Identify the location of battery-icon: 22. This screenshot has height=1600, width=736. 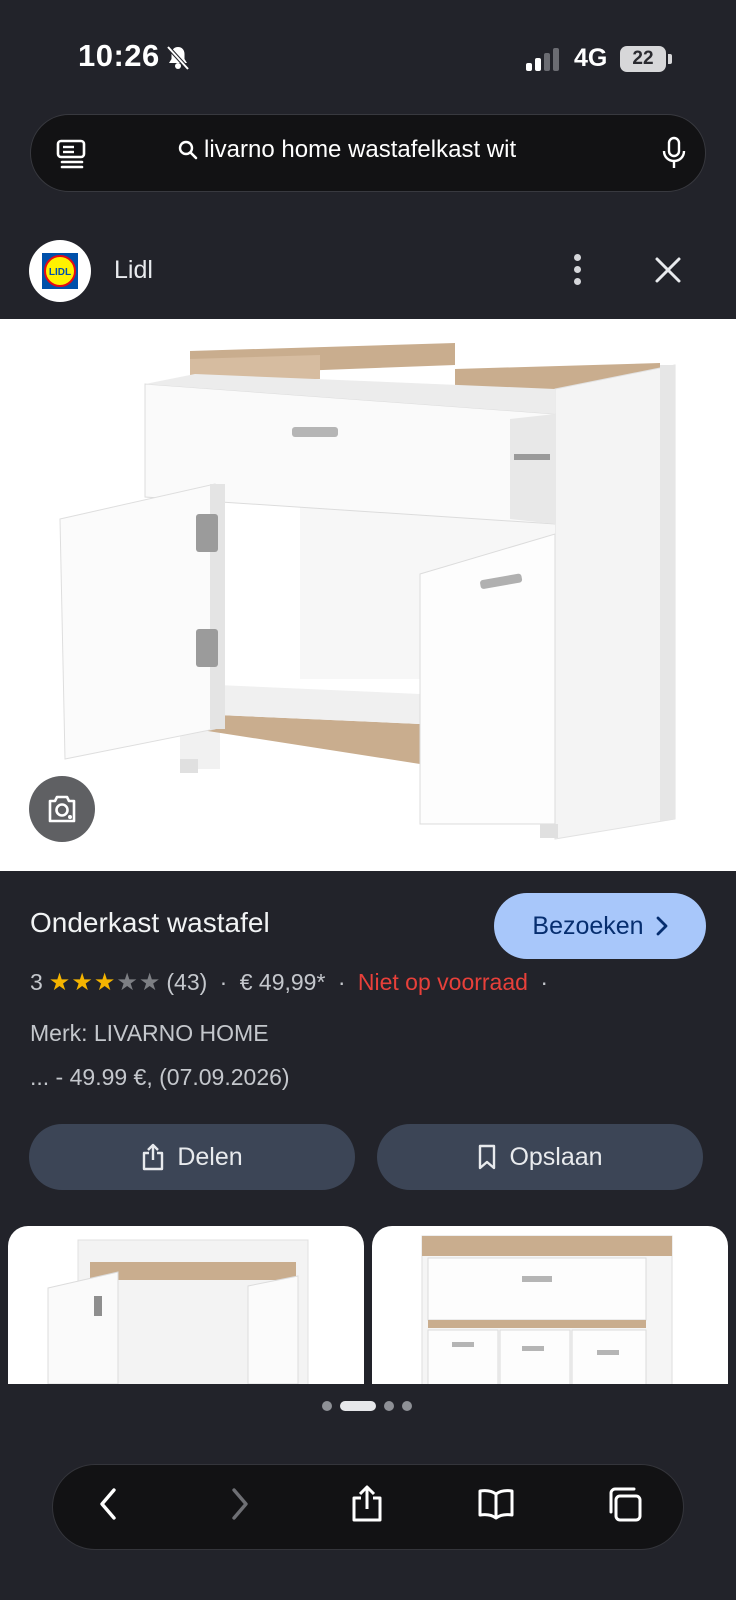
(643, 59).